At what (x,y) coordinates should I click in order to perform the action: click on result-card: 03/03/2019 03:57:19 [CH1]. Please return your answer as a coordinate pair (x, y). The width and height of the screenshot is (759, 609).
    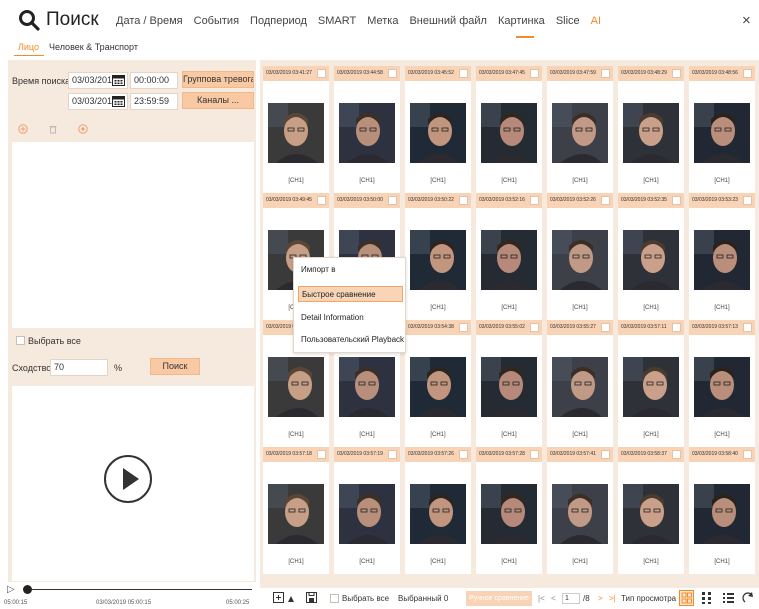
    Looking at the image, I should click on (367, 510).